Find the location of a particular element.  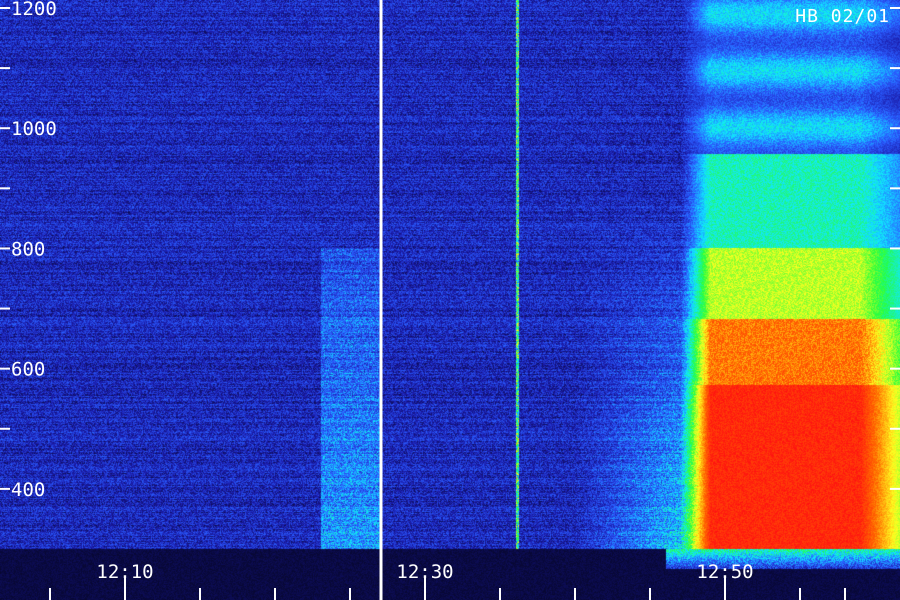

y-tick-label: 1200 is located at coordinates (34, 10).